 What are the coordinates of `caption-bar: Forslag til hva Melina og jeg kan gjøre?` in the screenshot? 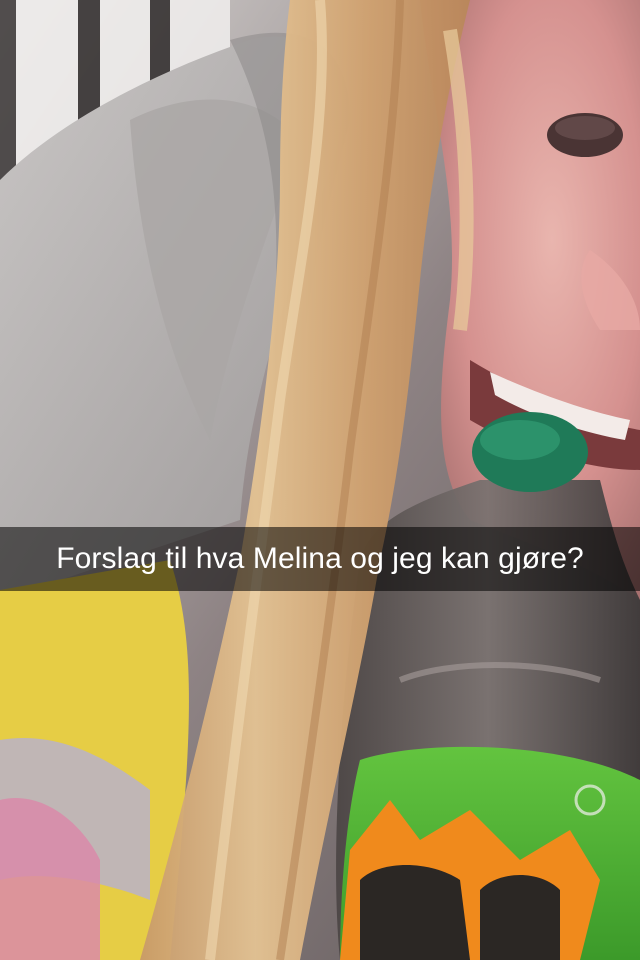 It's located at (320, 559).